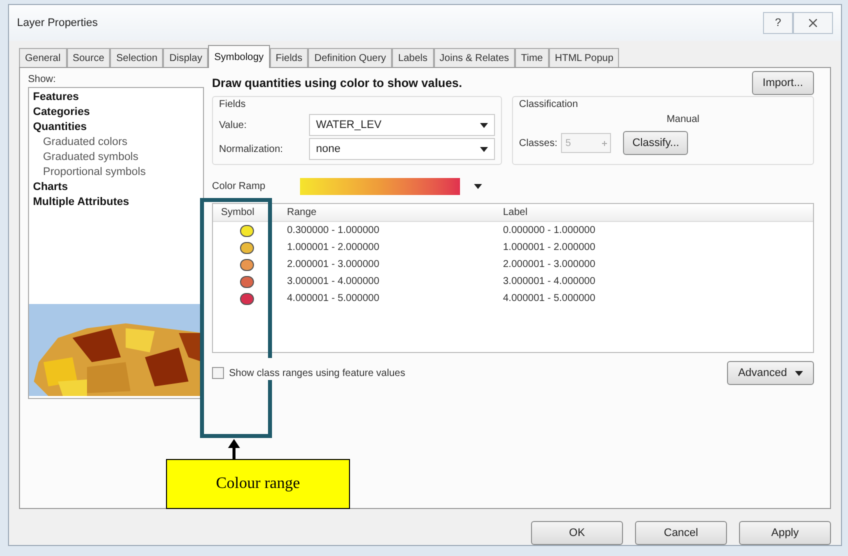  Describe the element at coordinates (43, 57) in the screenshot. I see `tab: General` at that location.